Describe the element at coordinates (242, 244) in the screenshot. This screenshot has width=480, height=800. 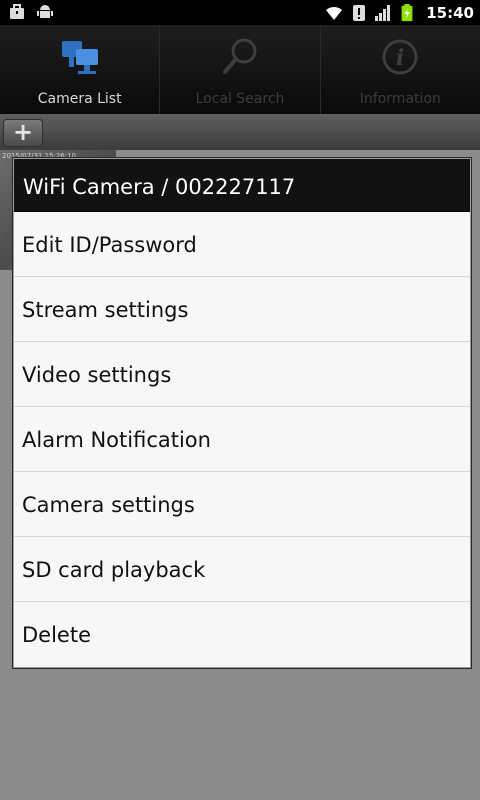
I see `menu-item-edit-id-password: Edit ID/Password` at that location.